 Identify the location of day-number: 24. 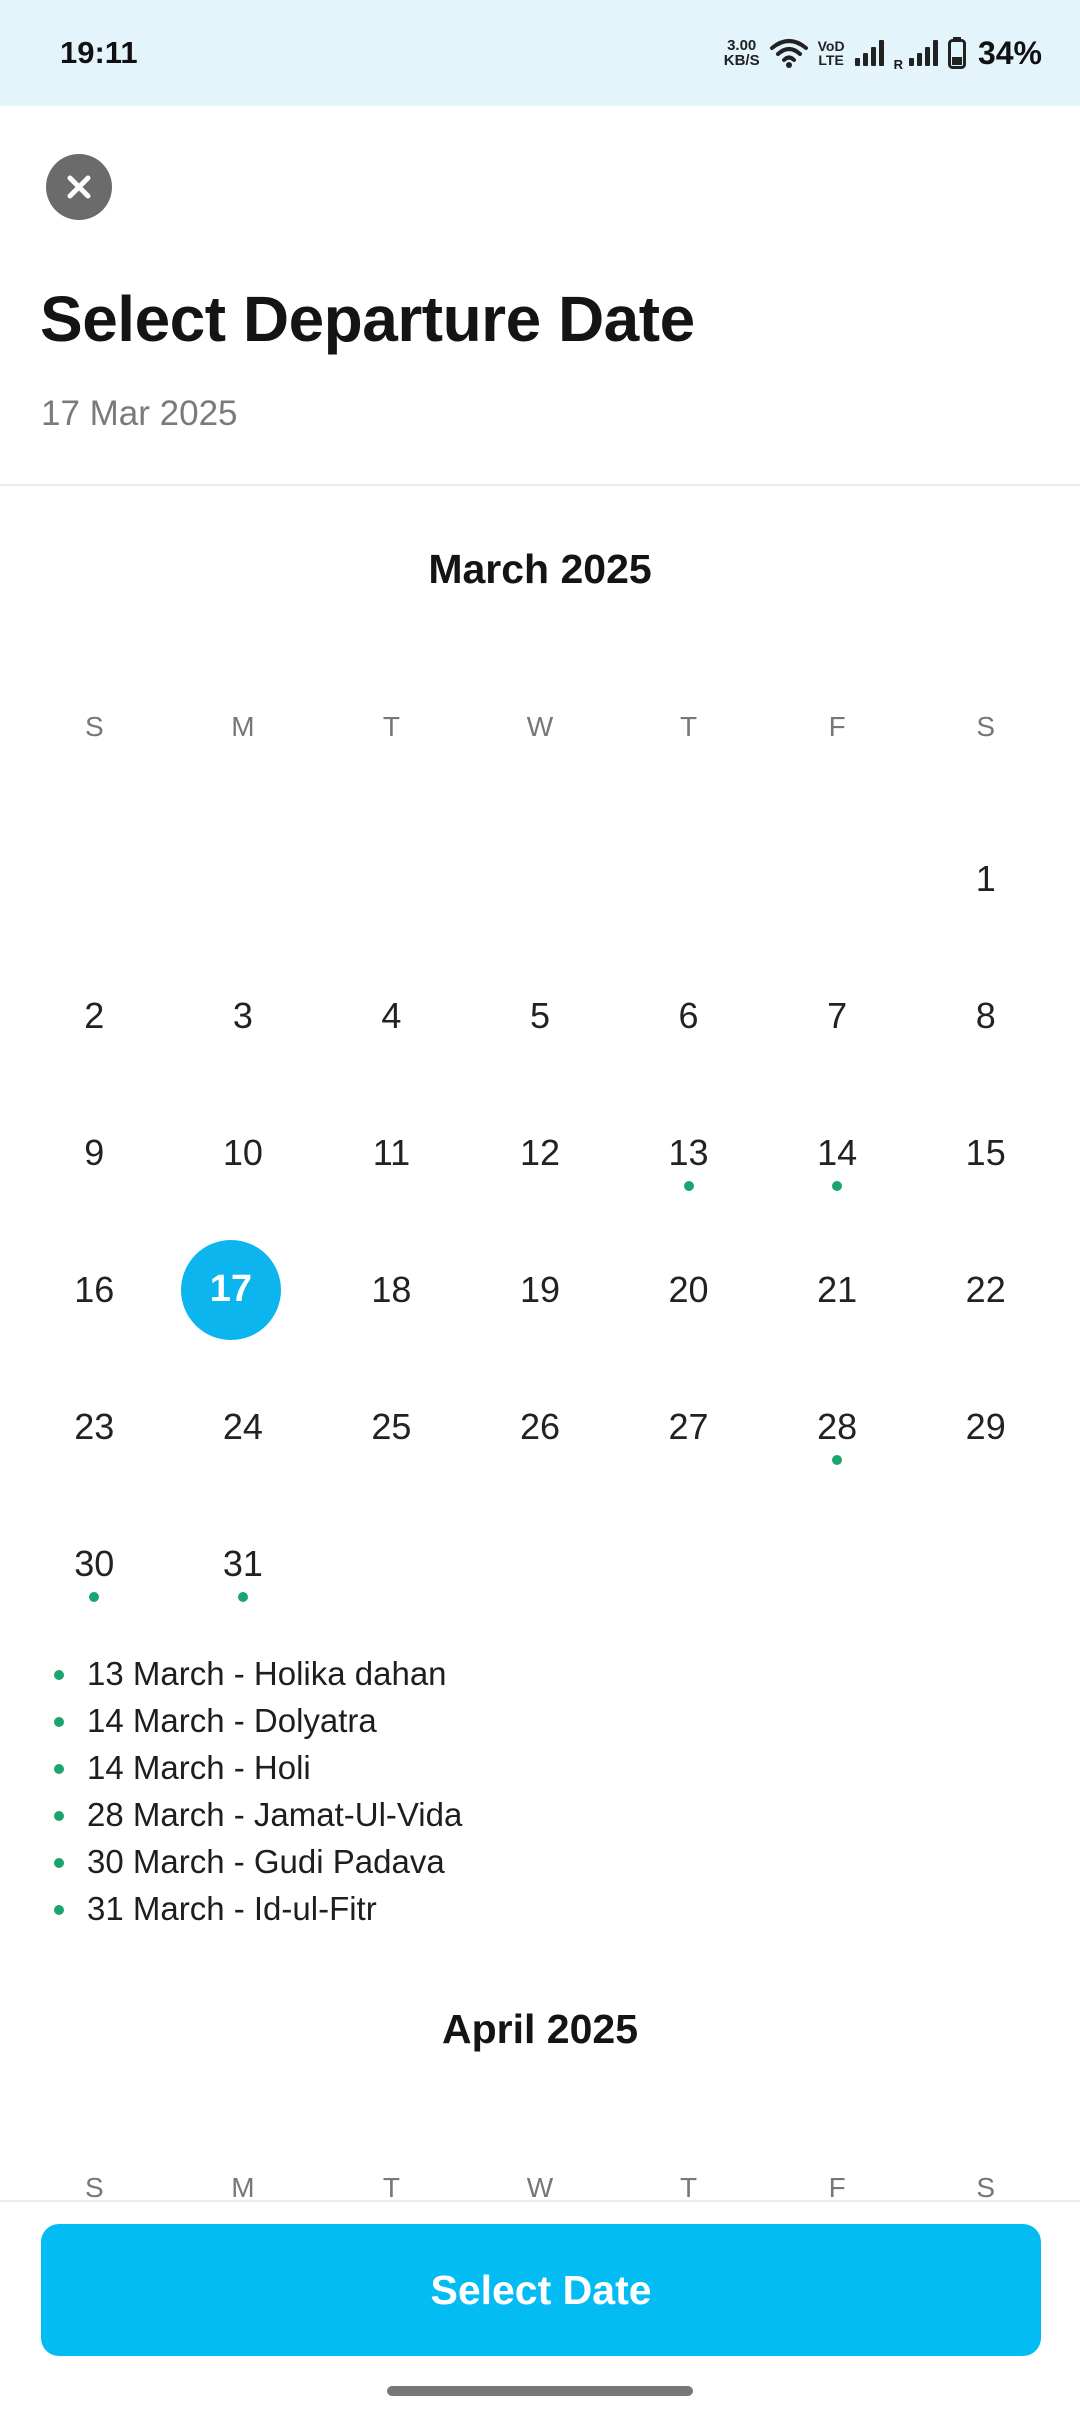
(242, 1426).